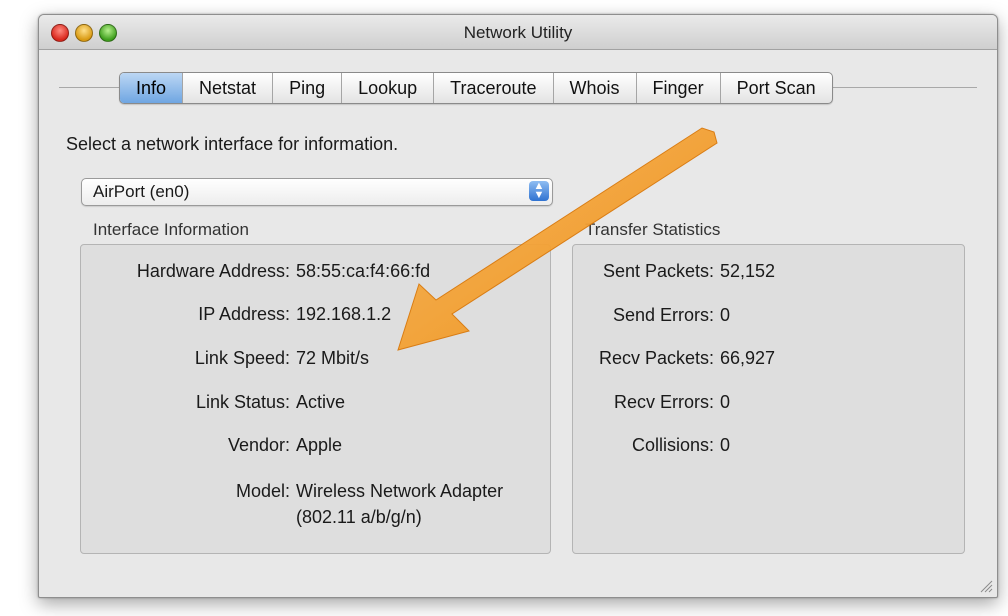 This screenshot has width=1008, height=616. What do you see at coordinates (321, 402) in the screenshot?
I see `link-status-value: Active` at bounding box center [321, 402].